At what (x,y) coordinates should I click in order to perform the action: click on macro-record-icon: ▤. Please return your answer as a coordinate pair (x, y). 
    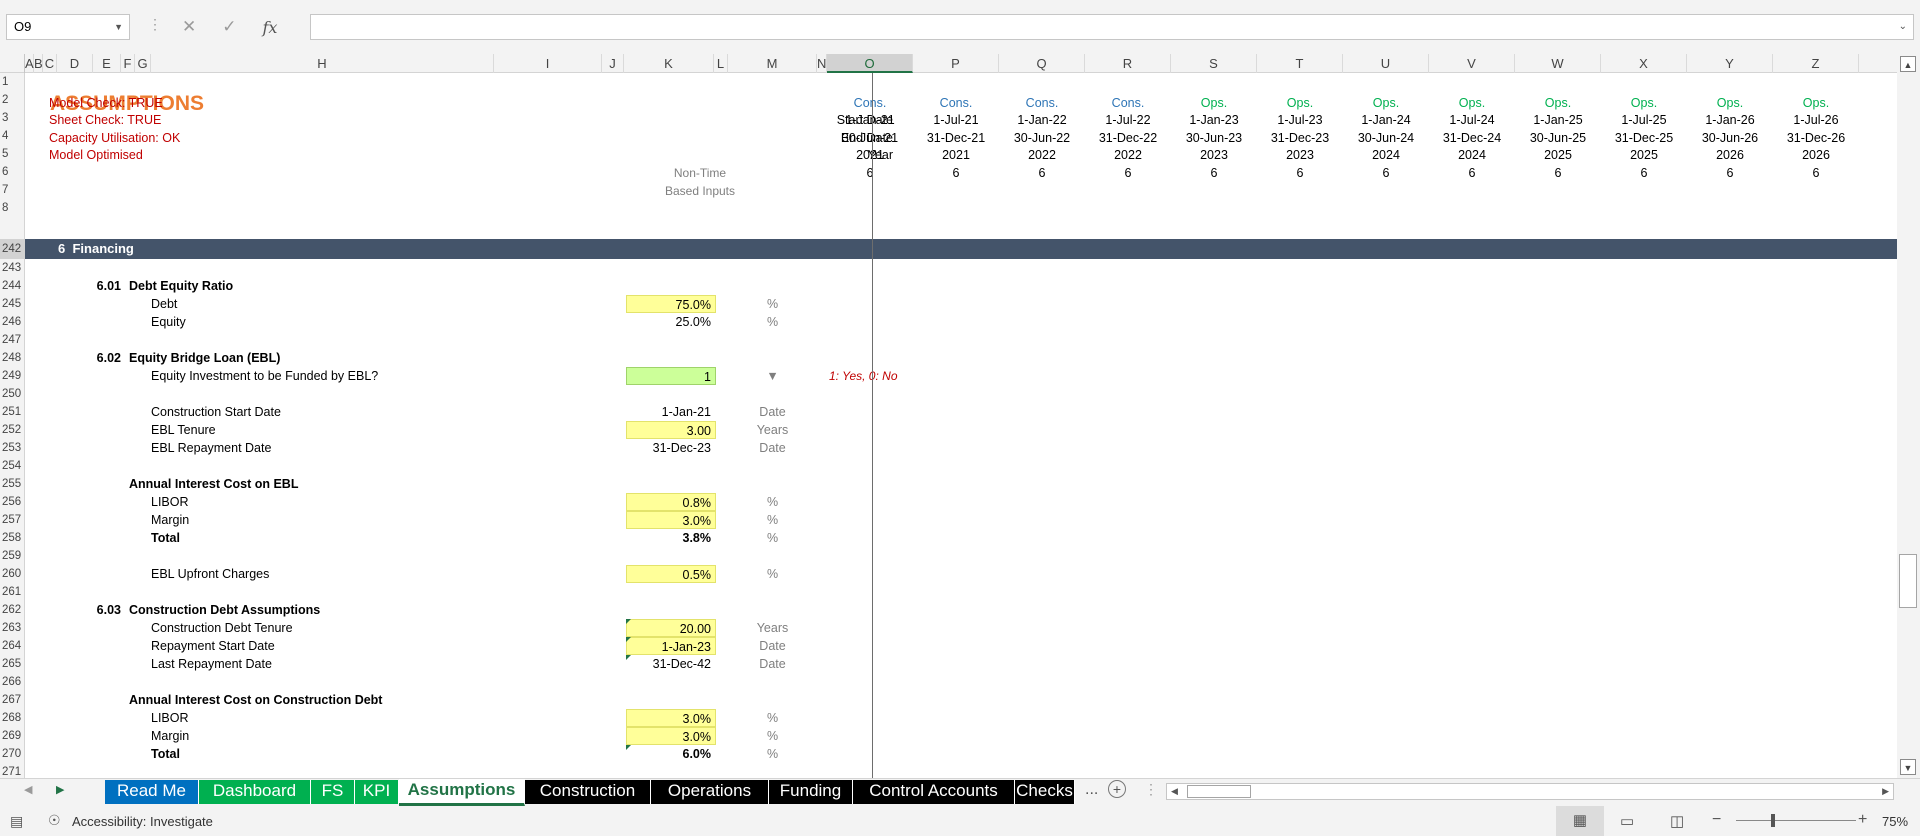
    Looking at the image, I should click on (16, 821).